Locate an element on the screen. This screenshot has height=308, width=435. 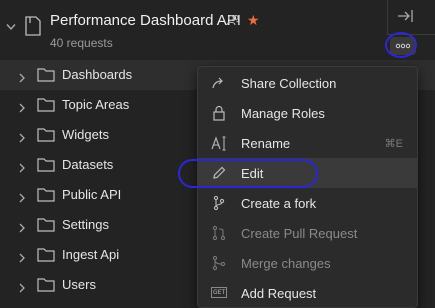
collection-title: Performance Dashboard API is located at coordinates (145, 20).